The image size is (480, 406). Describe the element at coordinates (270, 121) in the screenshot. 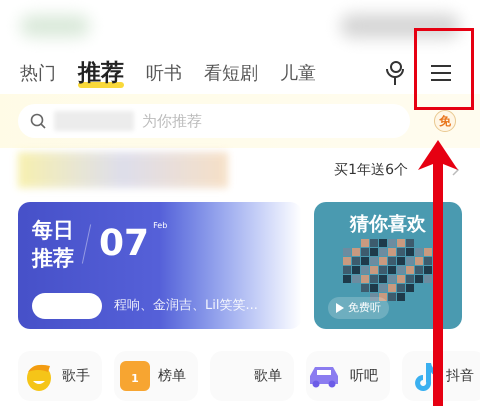

I see `search-input: 为你推荐` at that location.